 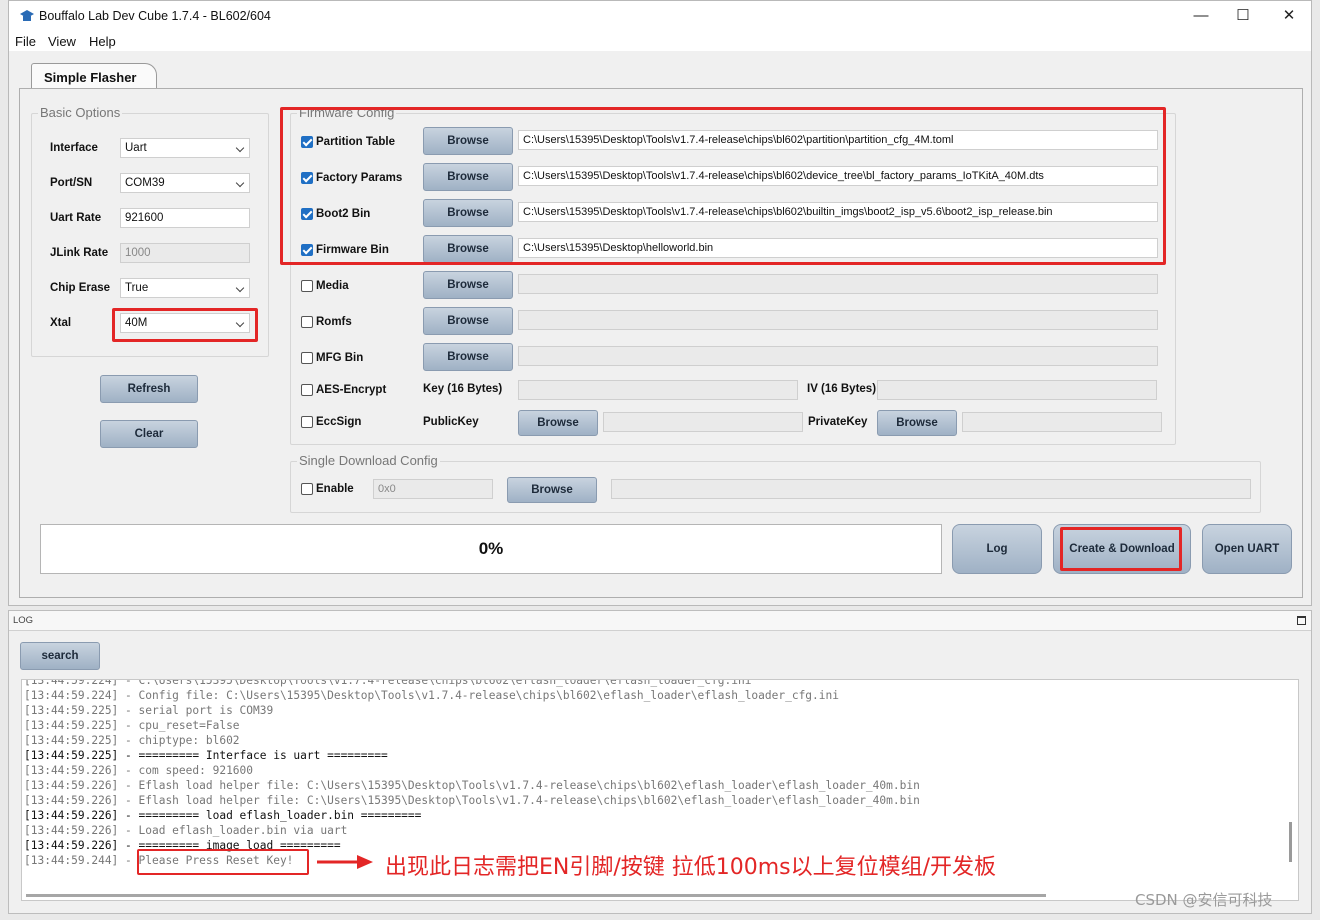 What do you see at coordinates (307, 390) in the screenshot?
I see `aes-checkbox` at bounding box center [307, 390].